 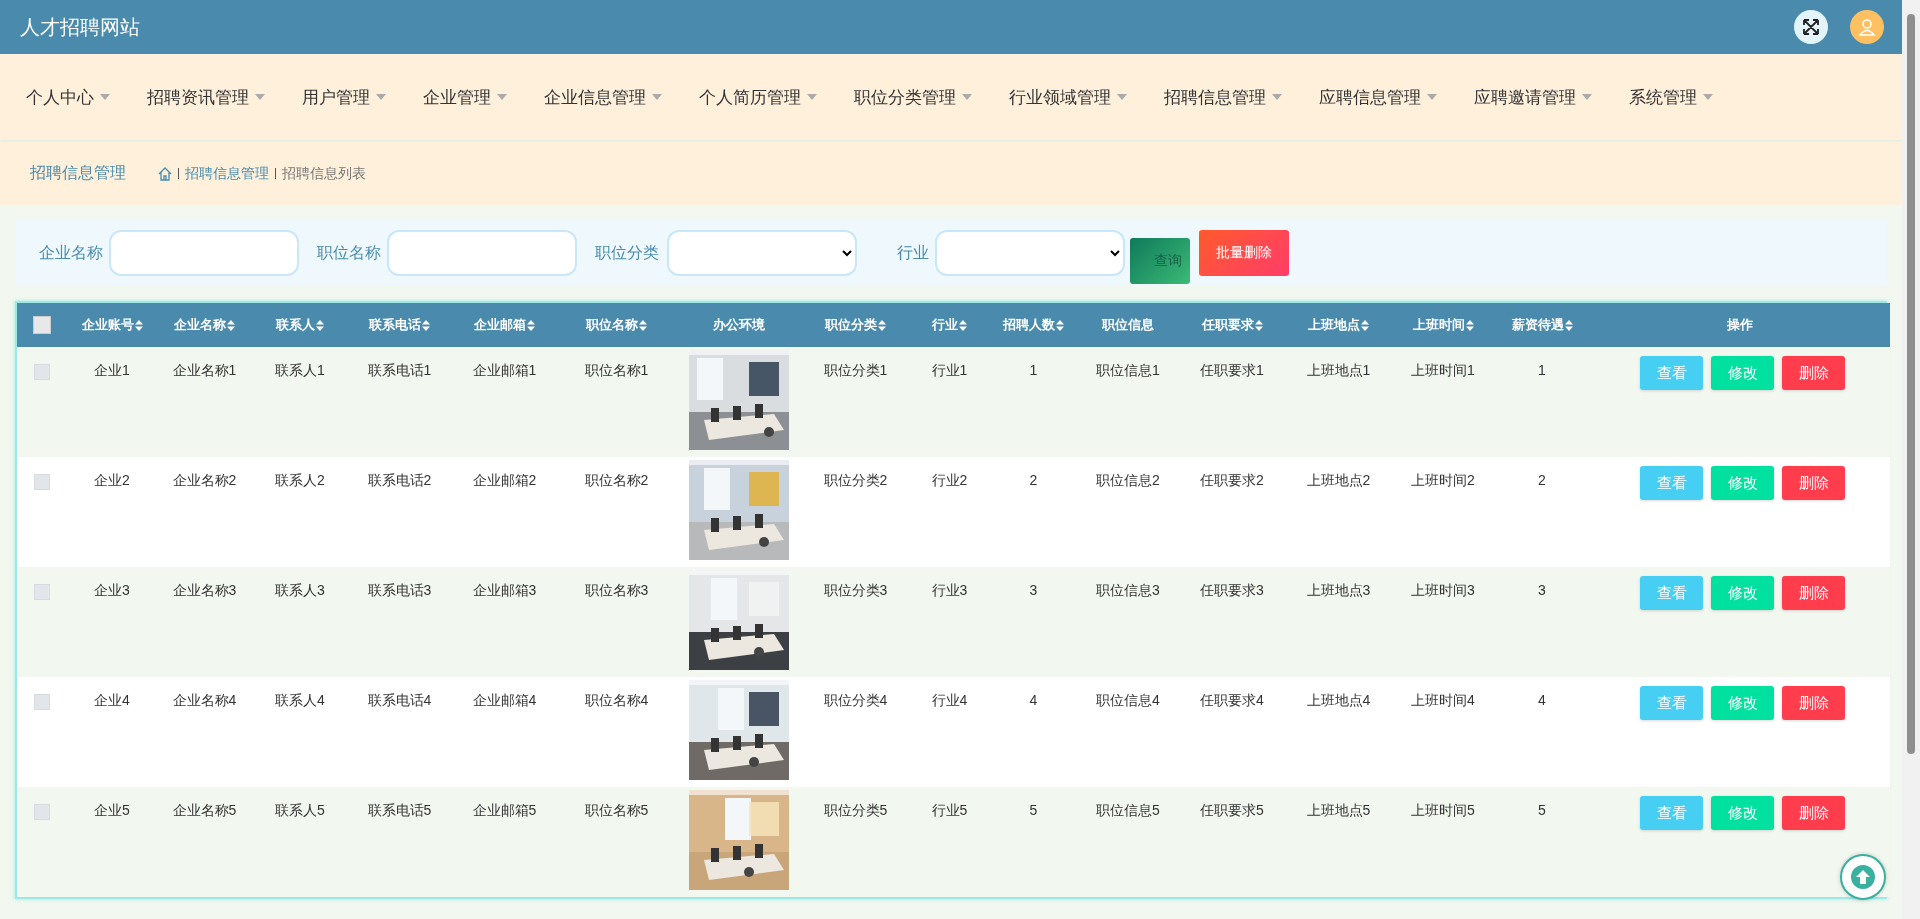 What do you see at coordinates (204, 325) in the screenshot?
I see `column-header: 企业名称` at bounding box center [204, 325].